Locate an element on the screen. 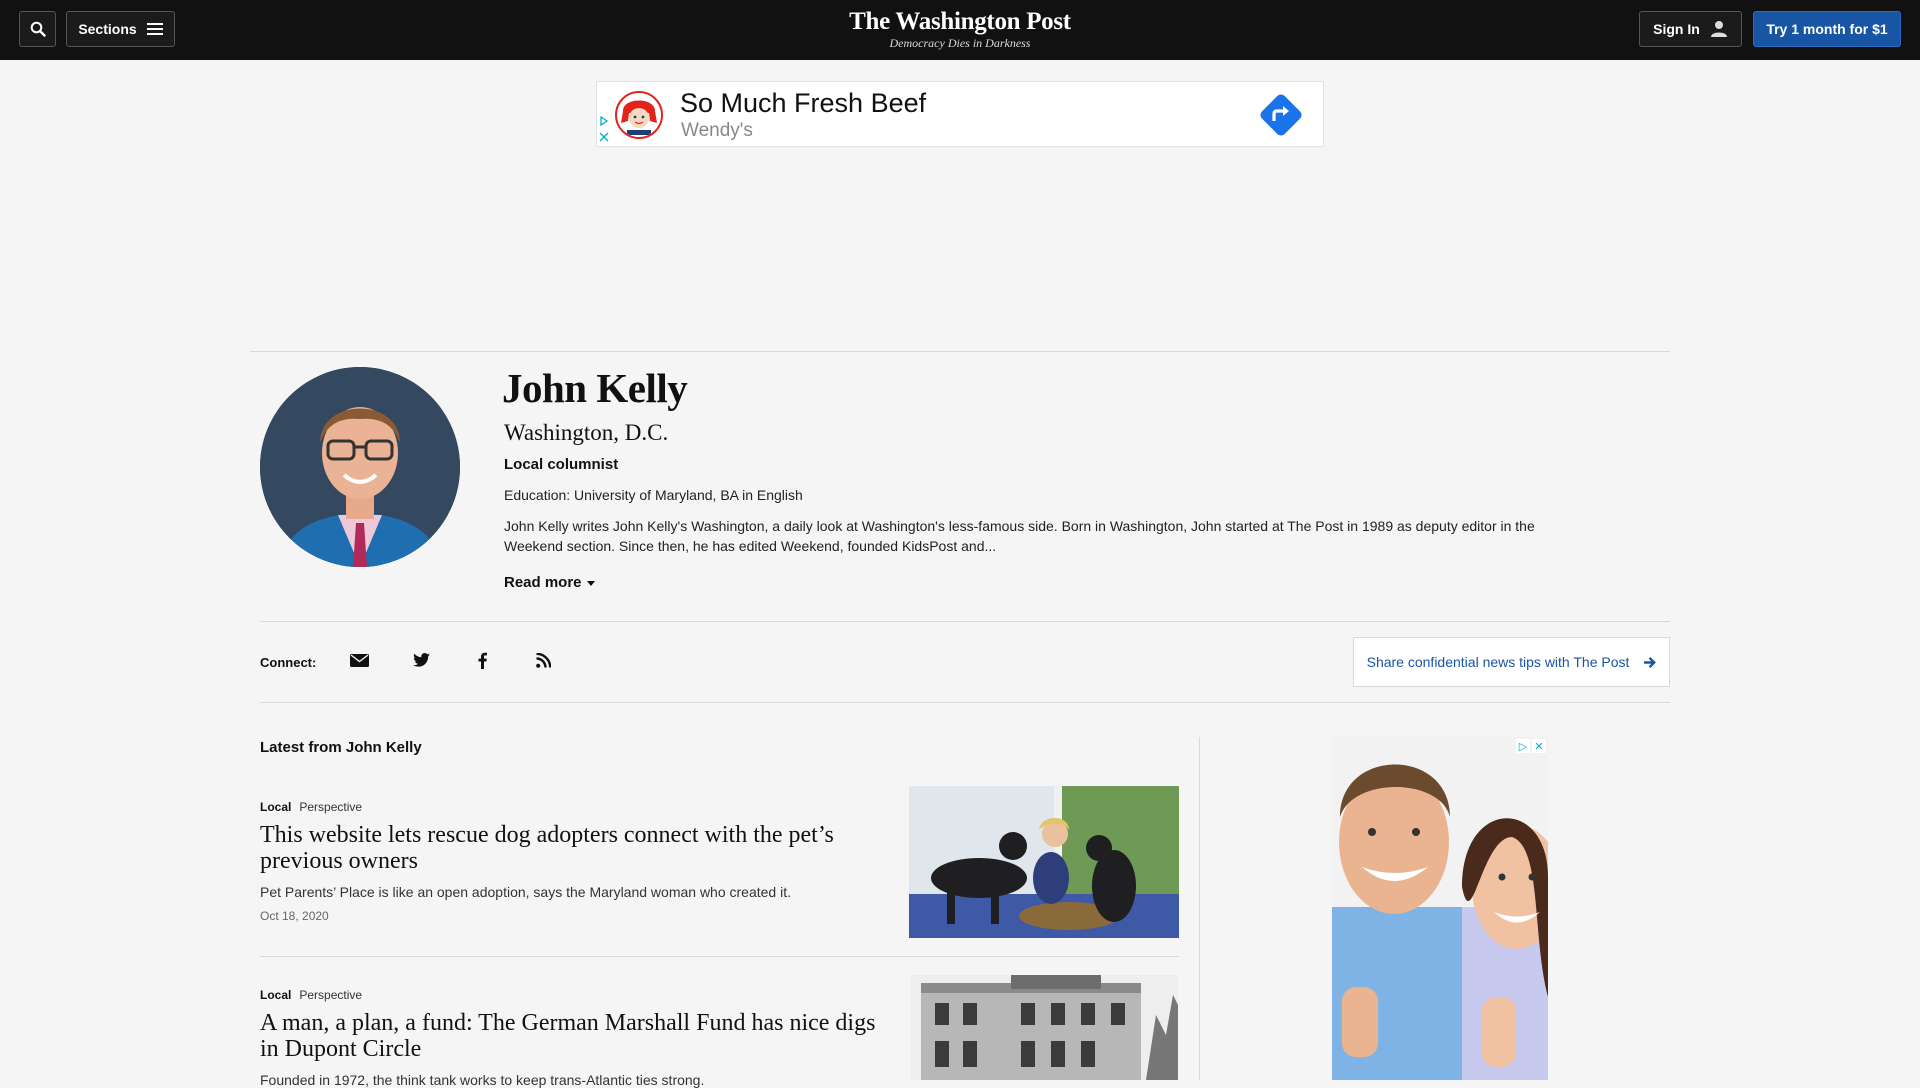 Image resolution: width=1920 pixels, height=1088 pixels. ad-controls: ▷ ✕ is located at coordinates (1531, 746).